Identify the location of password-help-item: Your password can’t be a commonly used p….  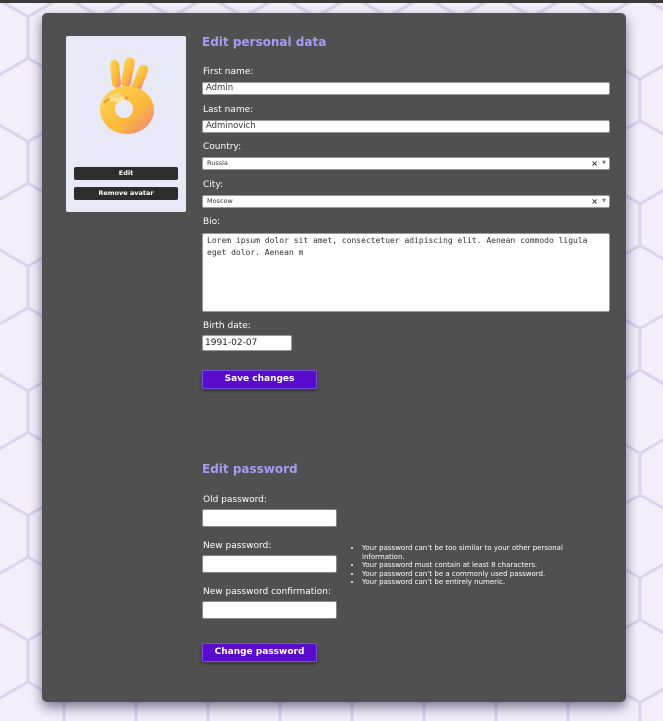
(484, 574).